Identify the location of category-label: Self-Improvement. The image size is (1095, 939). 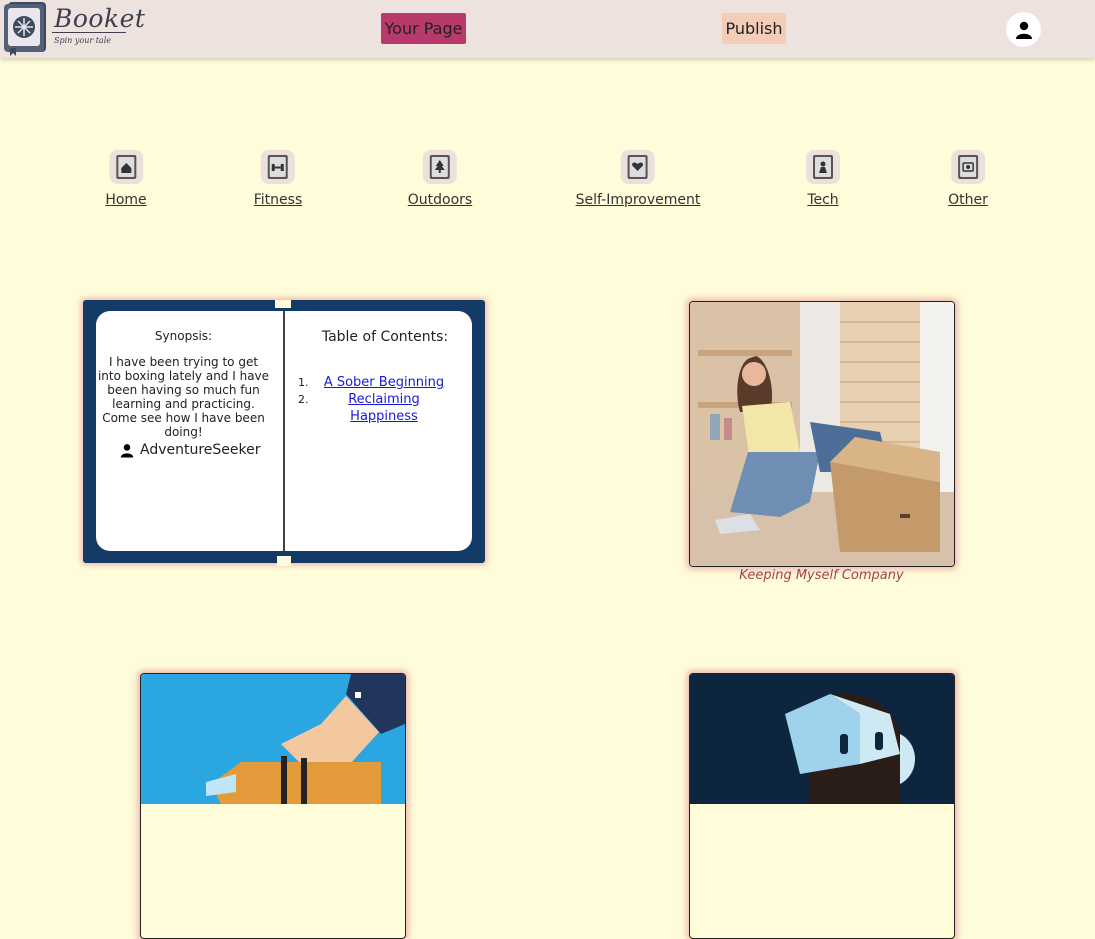
(638, 200).